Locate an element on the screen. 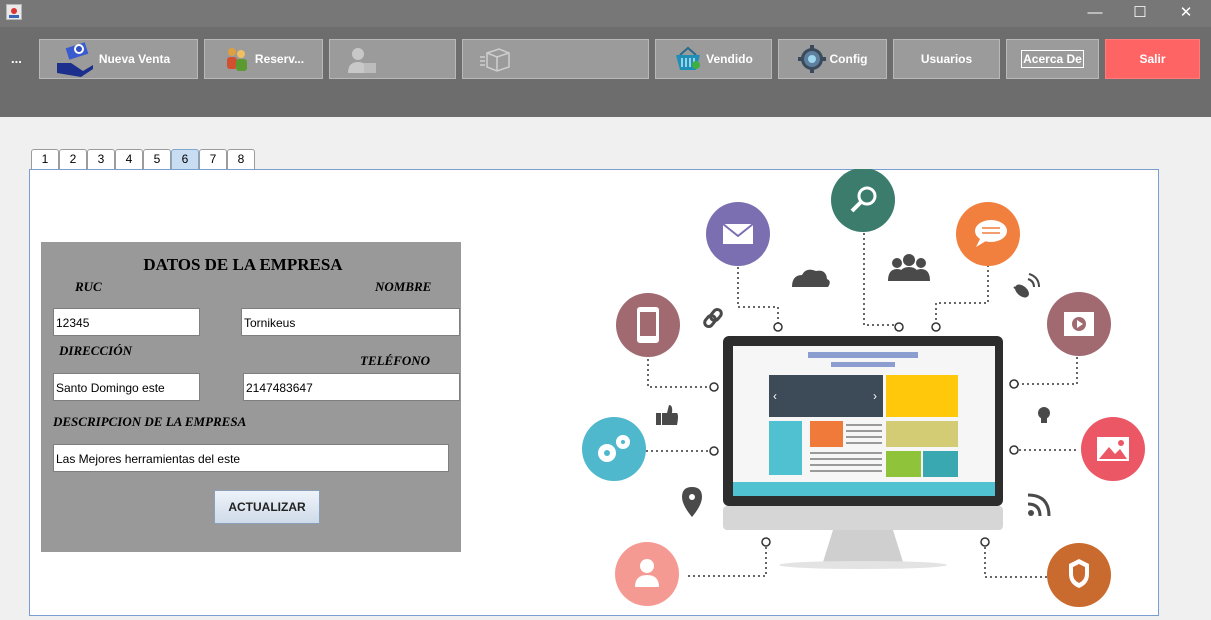 This screenshot has width=1211, height=620. productos-button is located at coordinates (555, 59).